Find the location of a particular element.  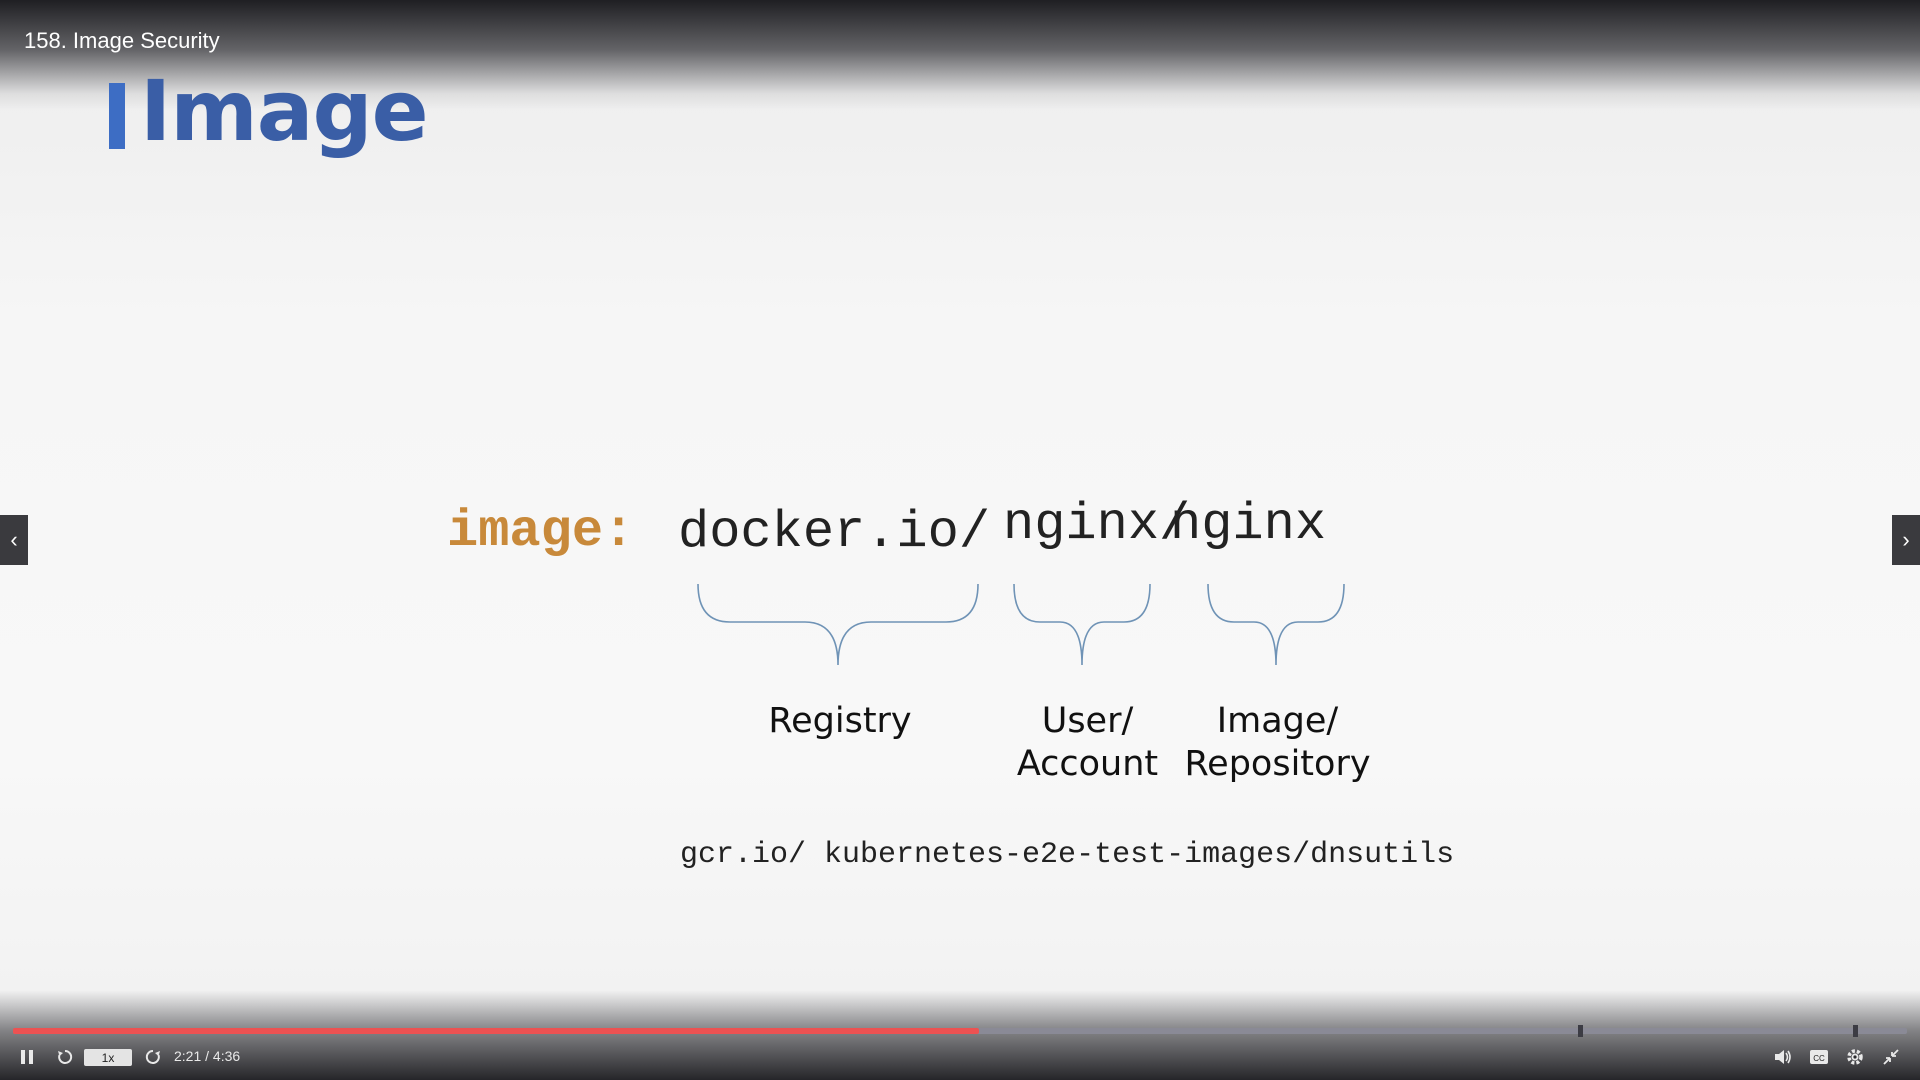

progress-bar is located at coordinates (960, 1031).